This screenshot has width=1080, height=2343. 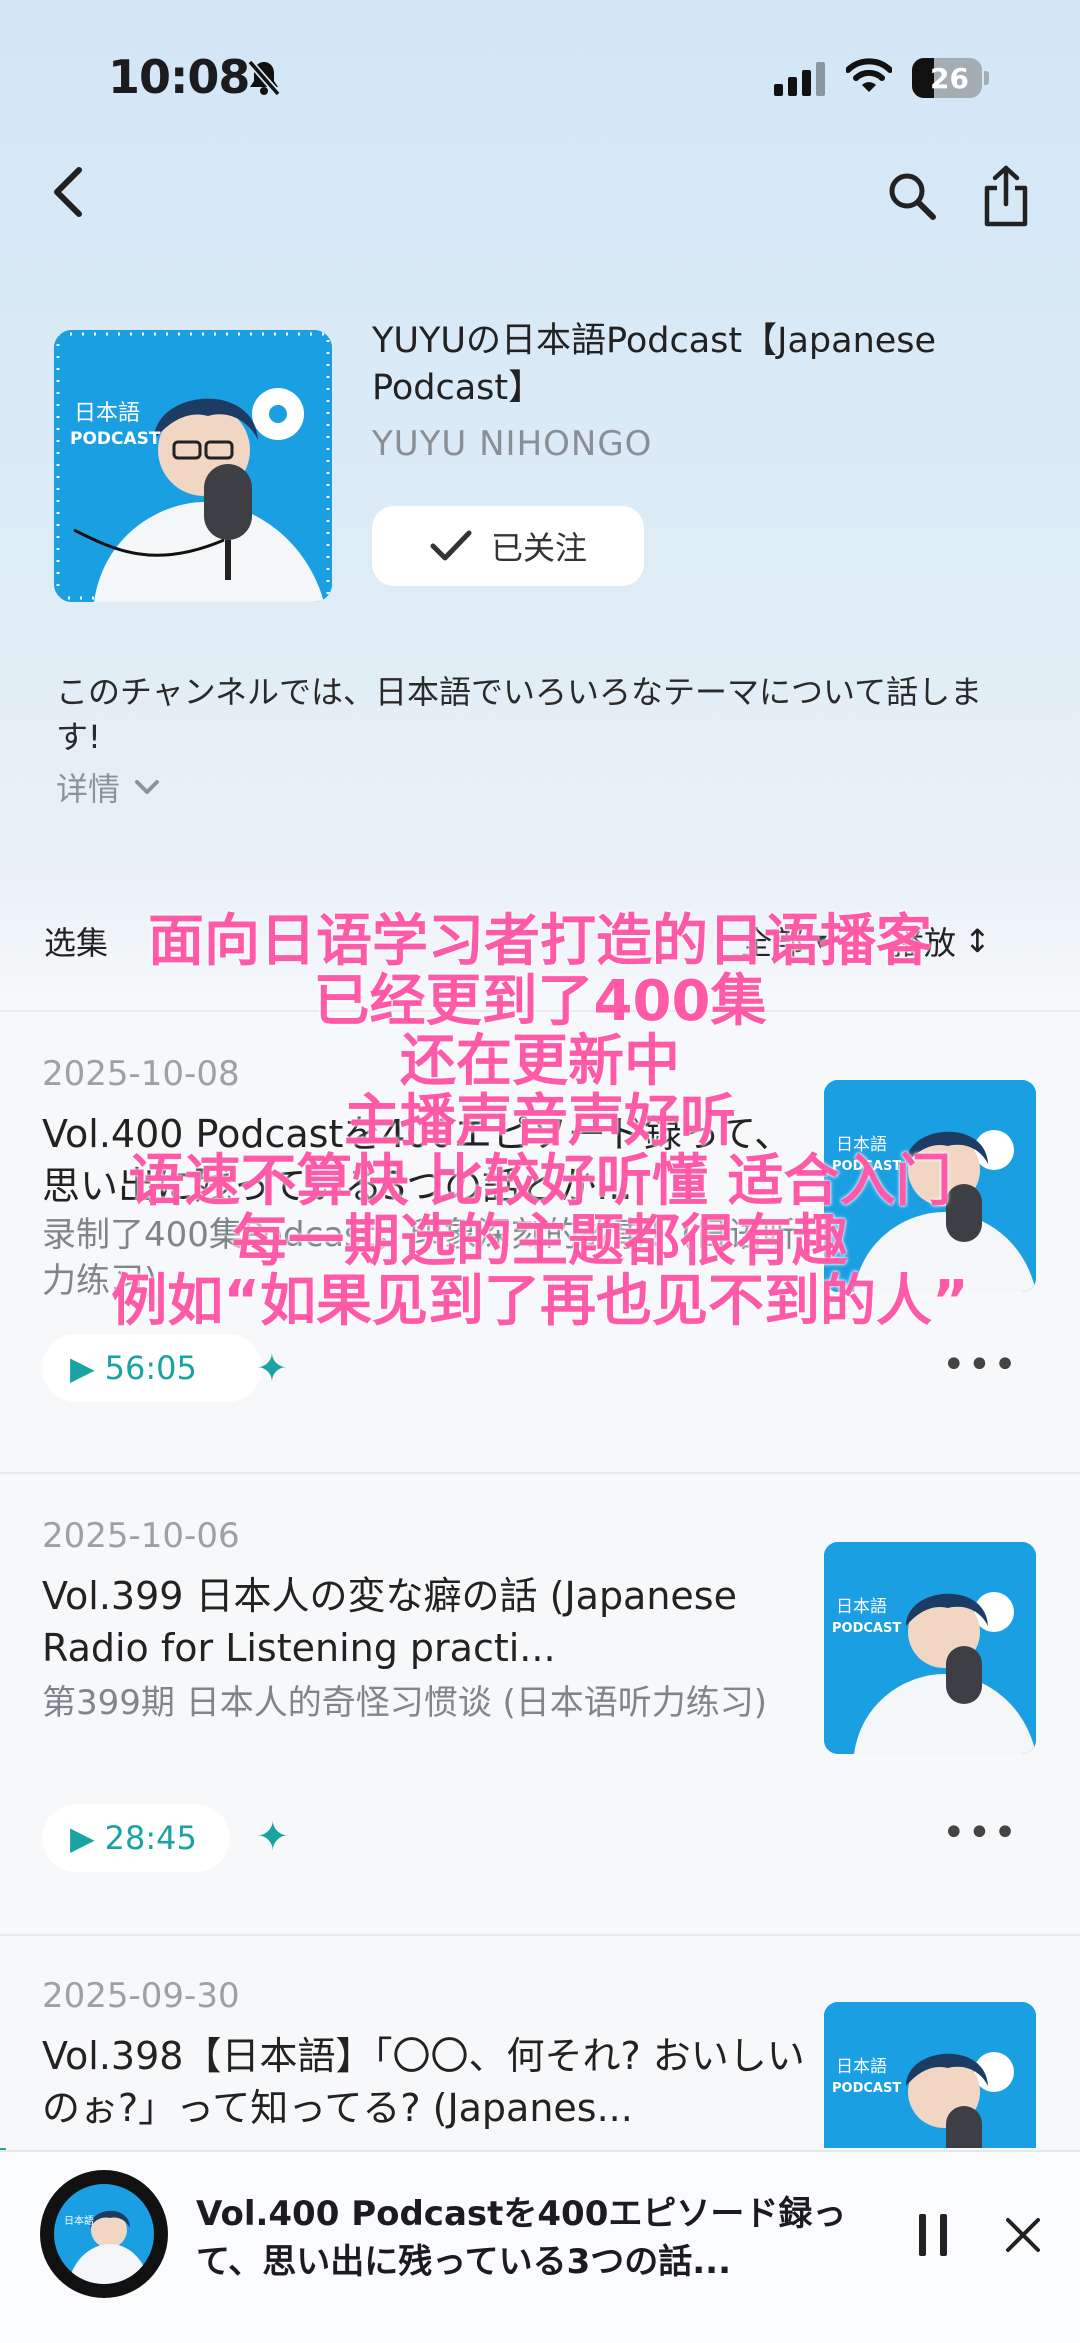 What do you see at coordinates (540, 1181) in the screenshot?
I see `overlay-line: 语速不算快 比较好听懂 适合入门` at bounding box center [540, 1181].